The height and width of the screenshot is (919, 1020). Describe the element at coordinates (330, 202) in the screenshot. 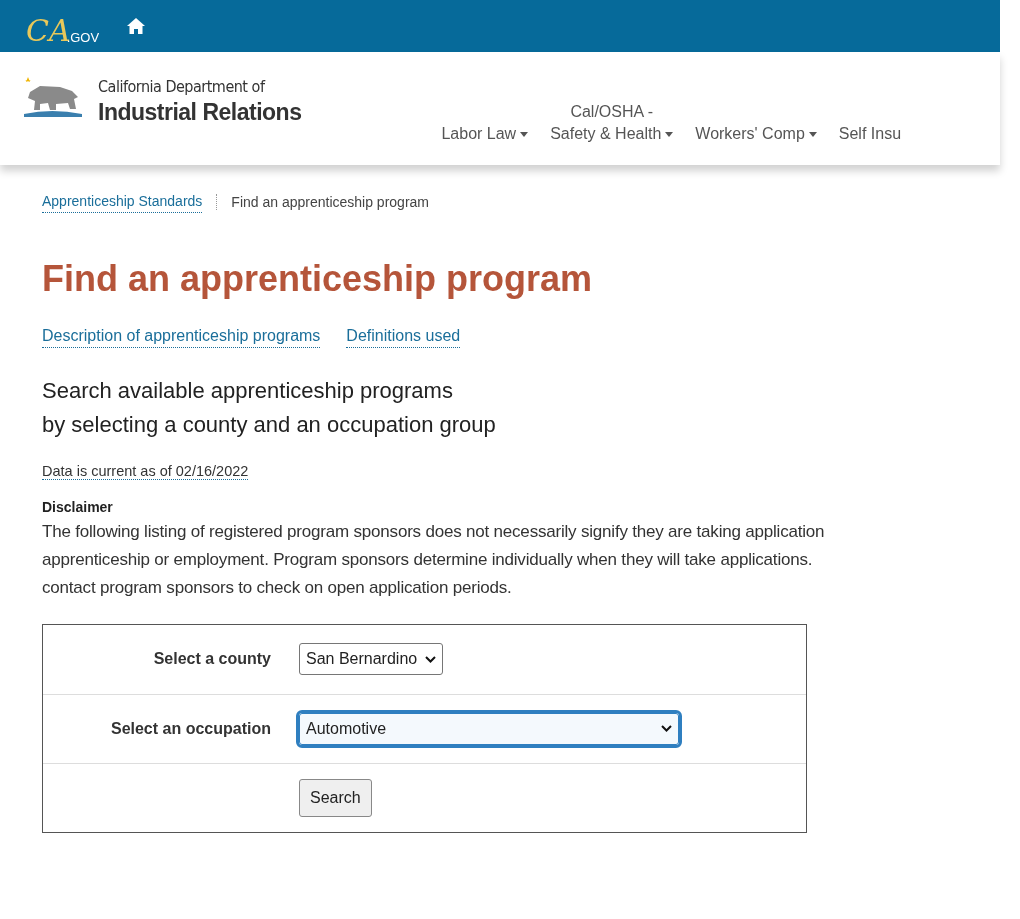

I see `breadcrumb-current: Find an apprenticeship program` at that location.